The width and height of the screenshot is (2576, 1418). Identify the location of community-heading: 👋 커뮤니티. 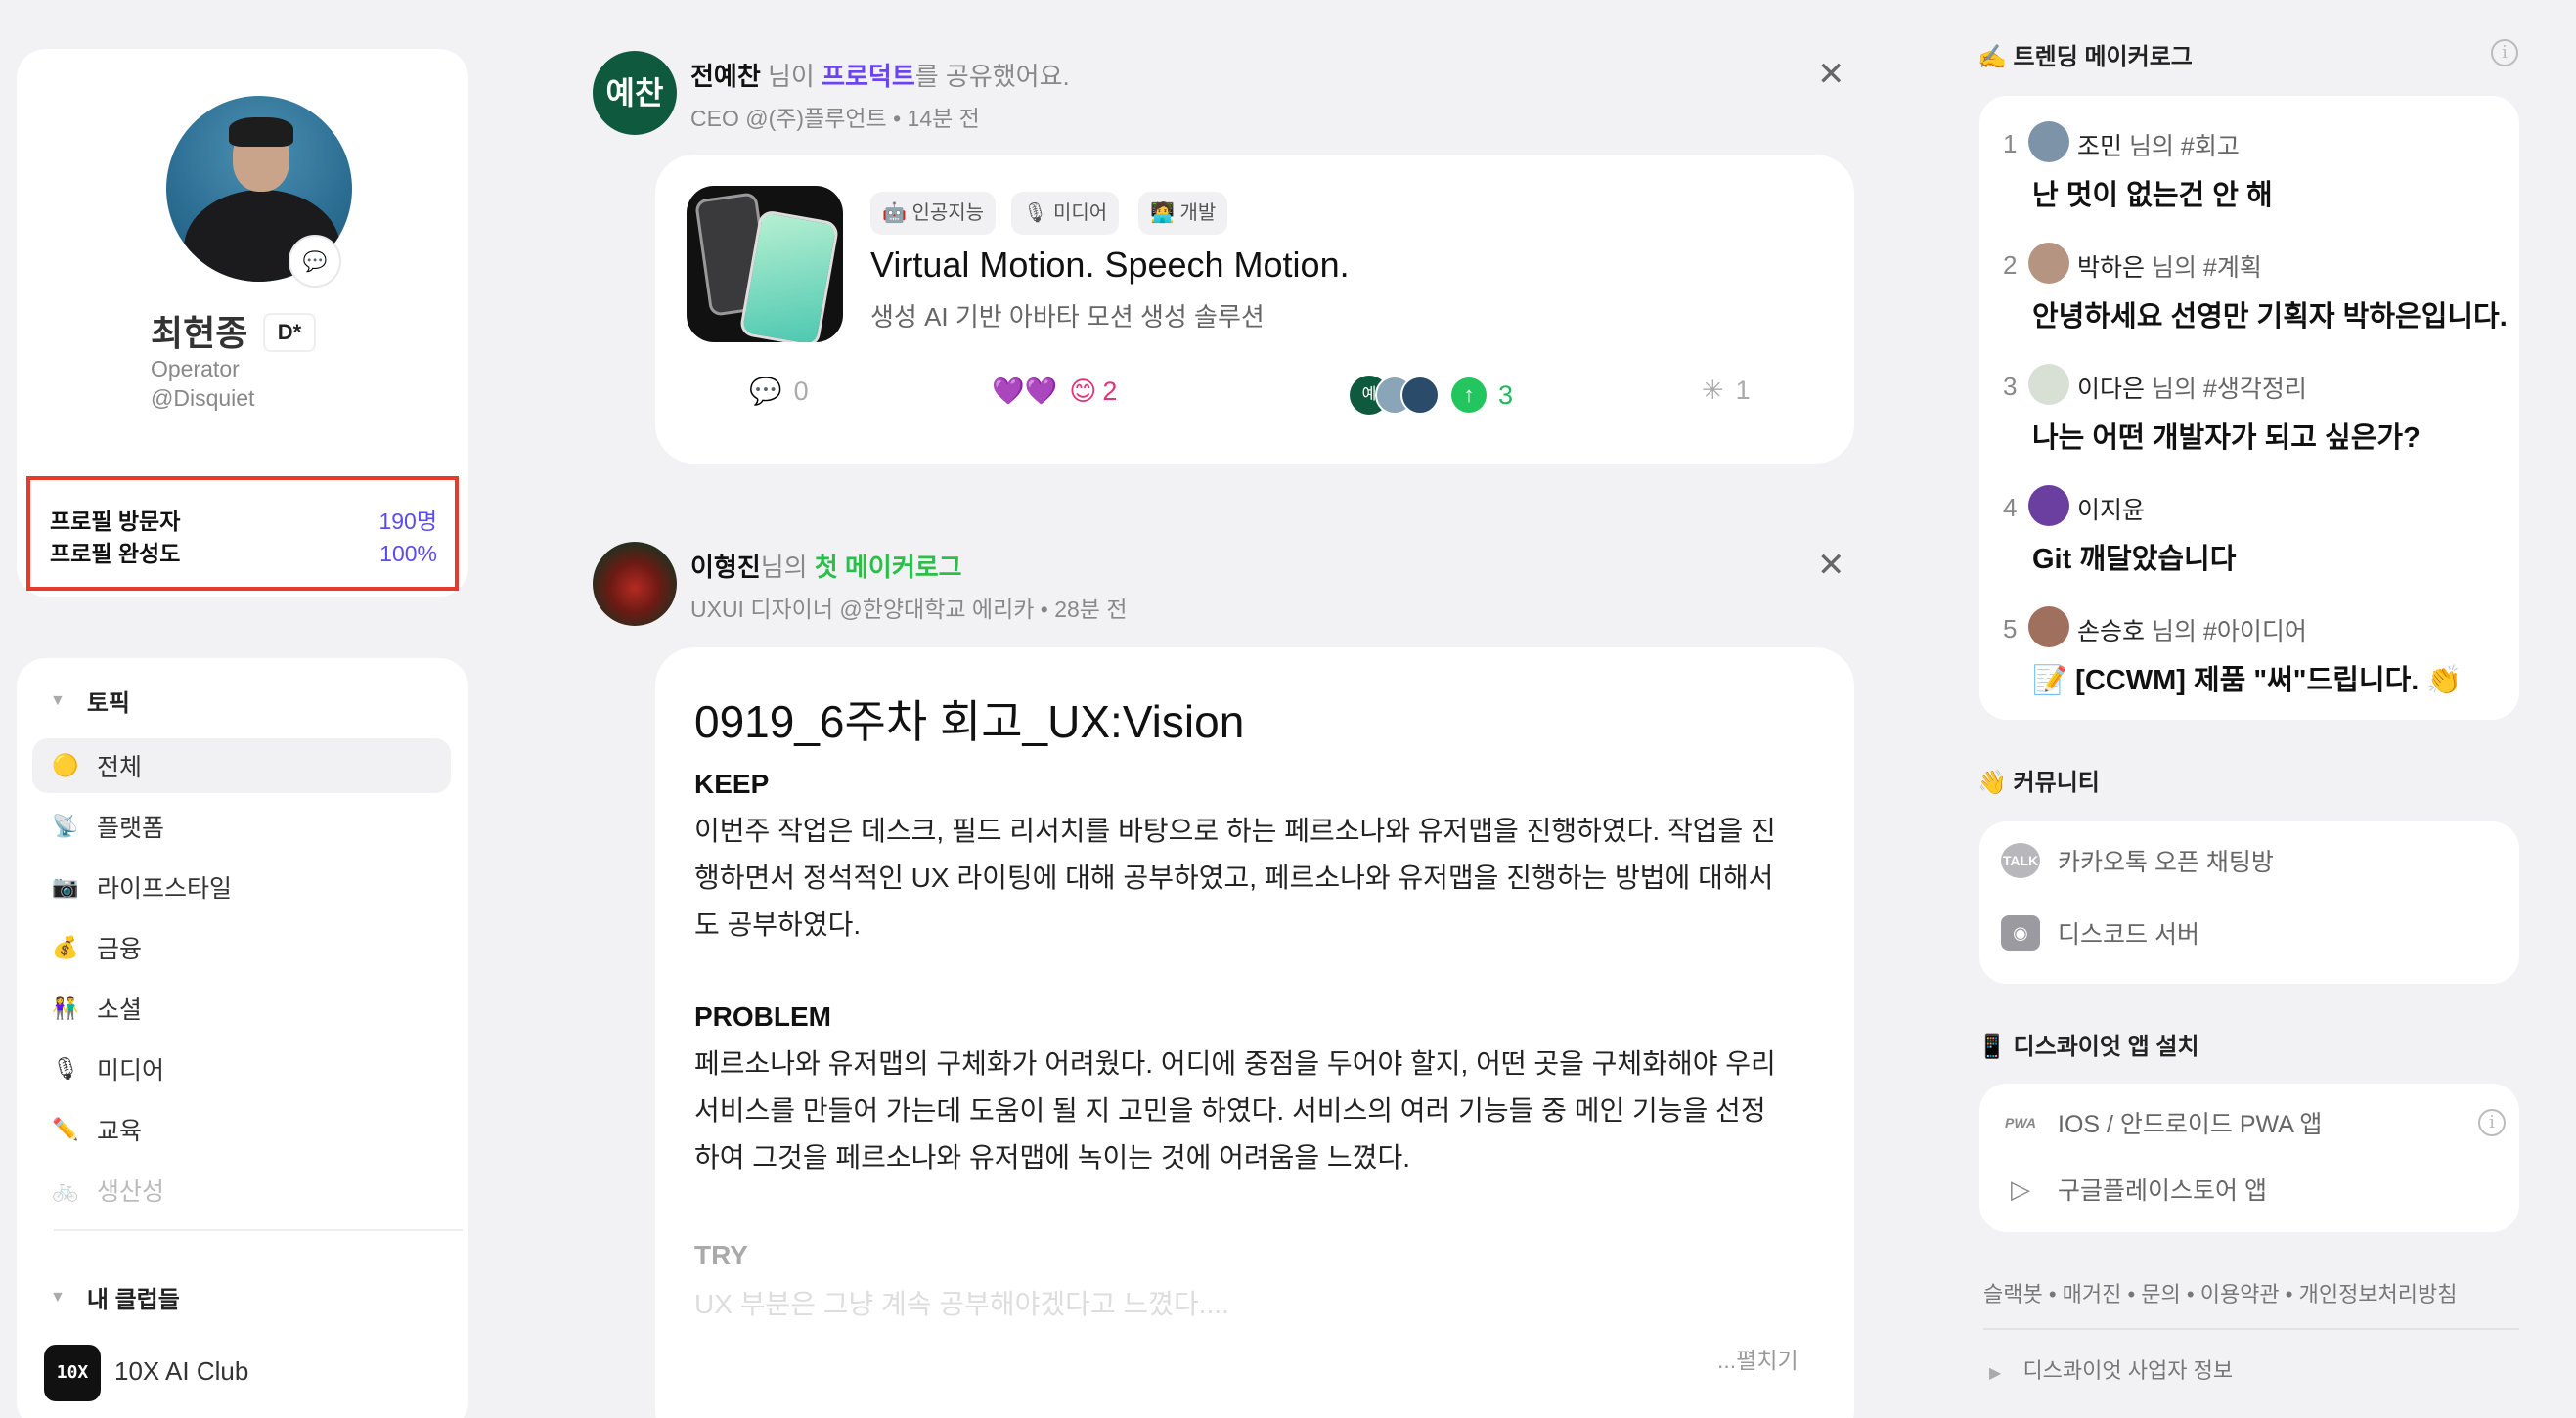
(2038, 783).